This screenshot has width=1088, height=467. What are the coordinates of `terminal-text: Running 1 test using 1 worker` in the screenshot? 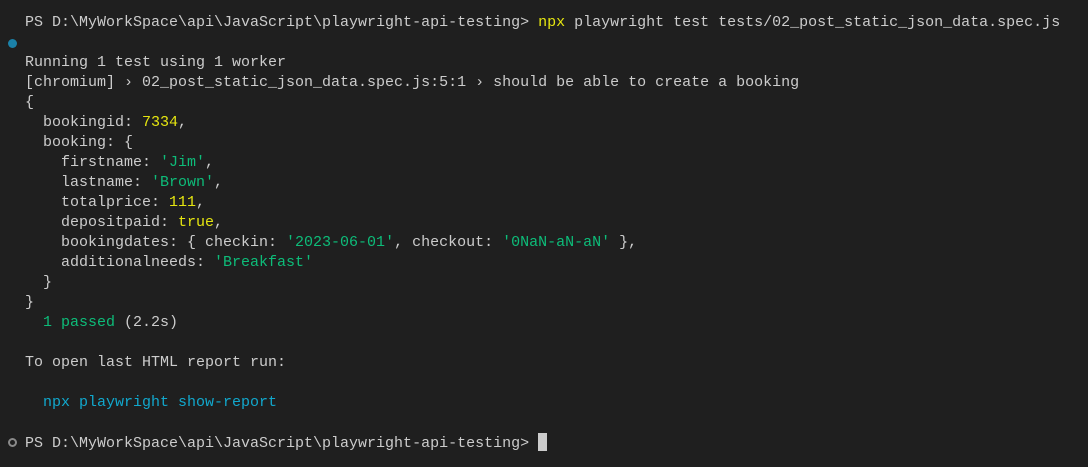 It's located at (156, 62).